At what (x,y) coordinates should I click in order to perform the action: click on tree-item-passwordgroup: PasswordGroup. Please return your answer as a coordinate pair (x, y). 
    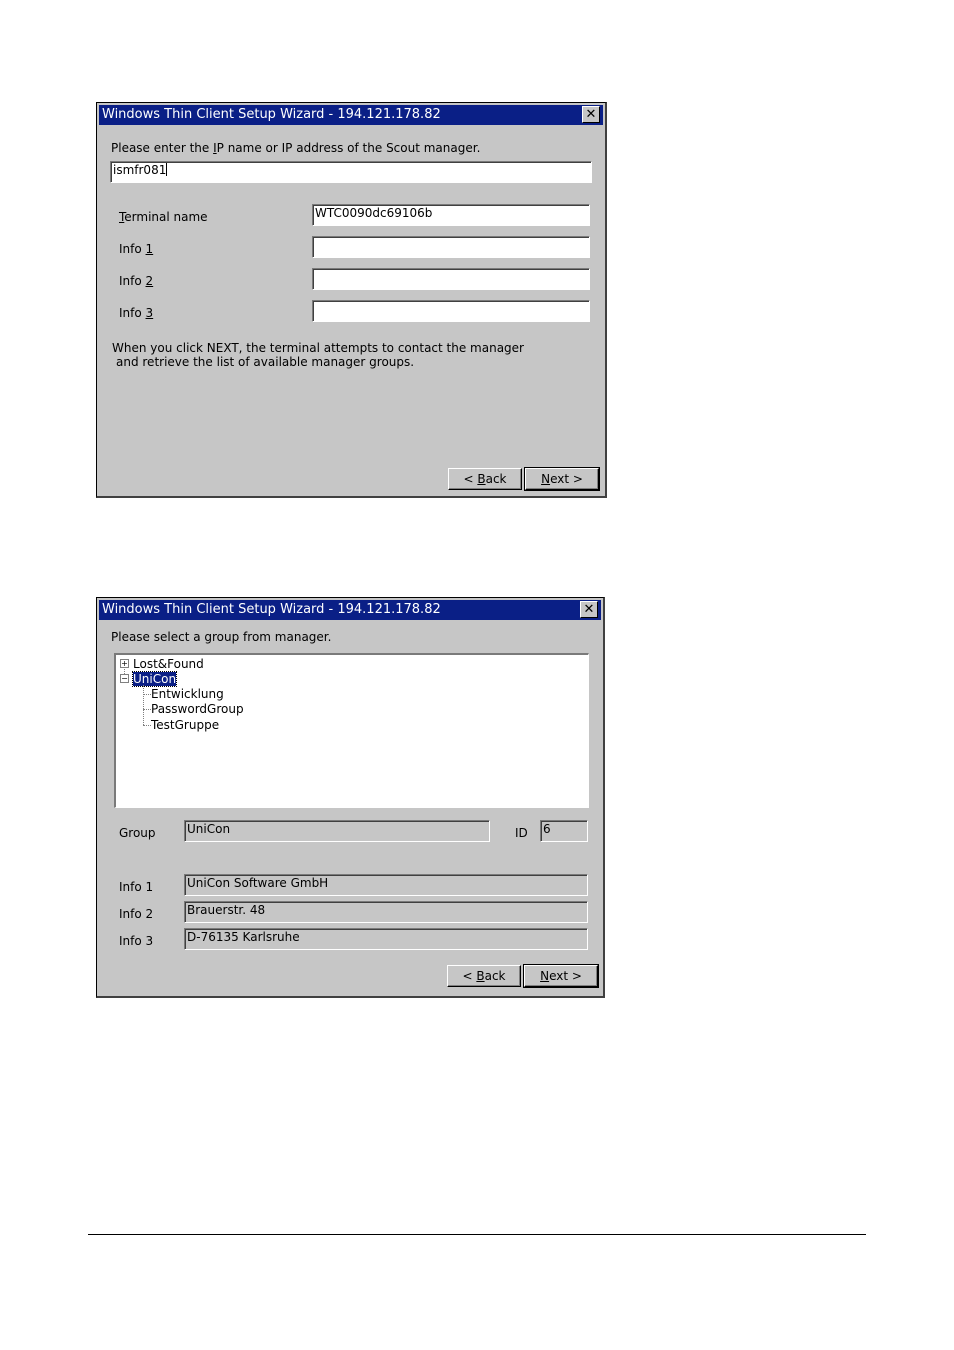
    Looking at the image, I should click on (197, 709).